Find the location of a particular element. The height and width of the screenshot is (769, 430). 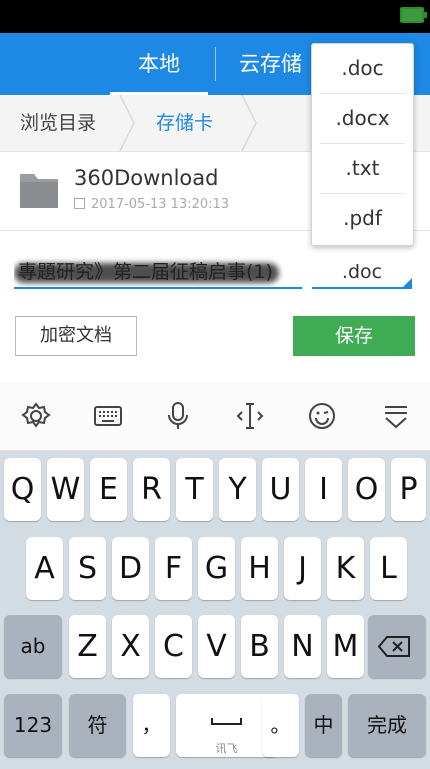

keyboard-icon is located at coordinates (108, 416).